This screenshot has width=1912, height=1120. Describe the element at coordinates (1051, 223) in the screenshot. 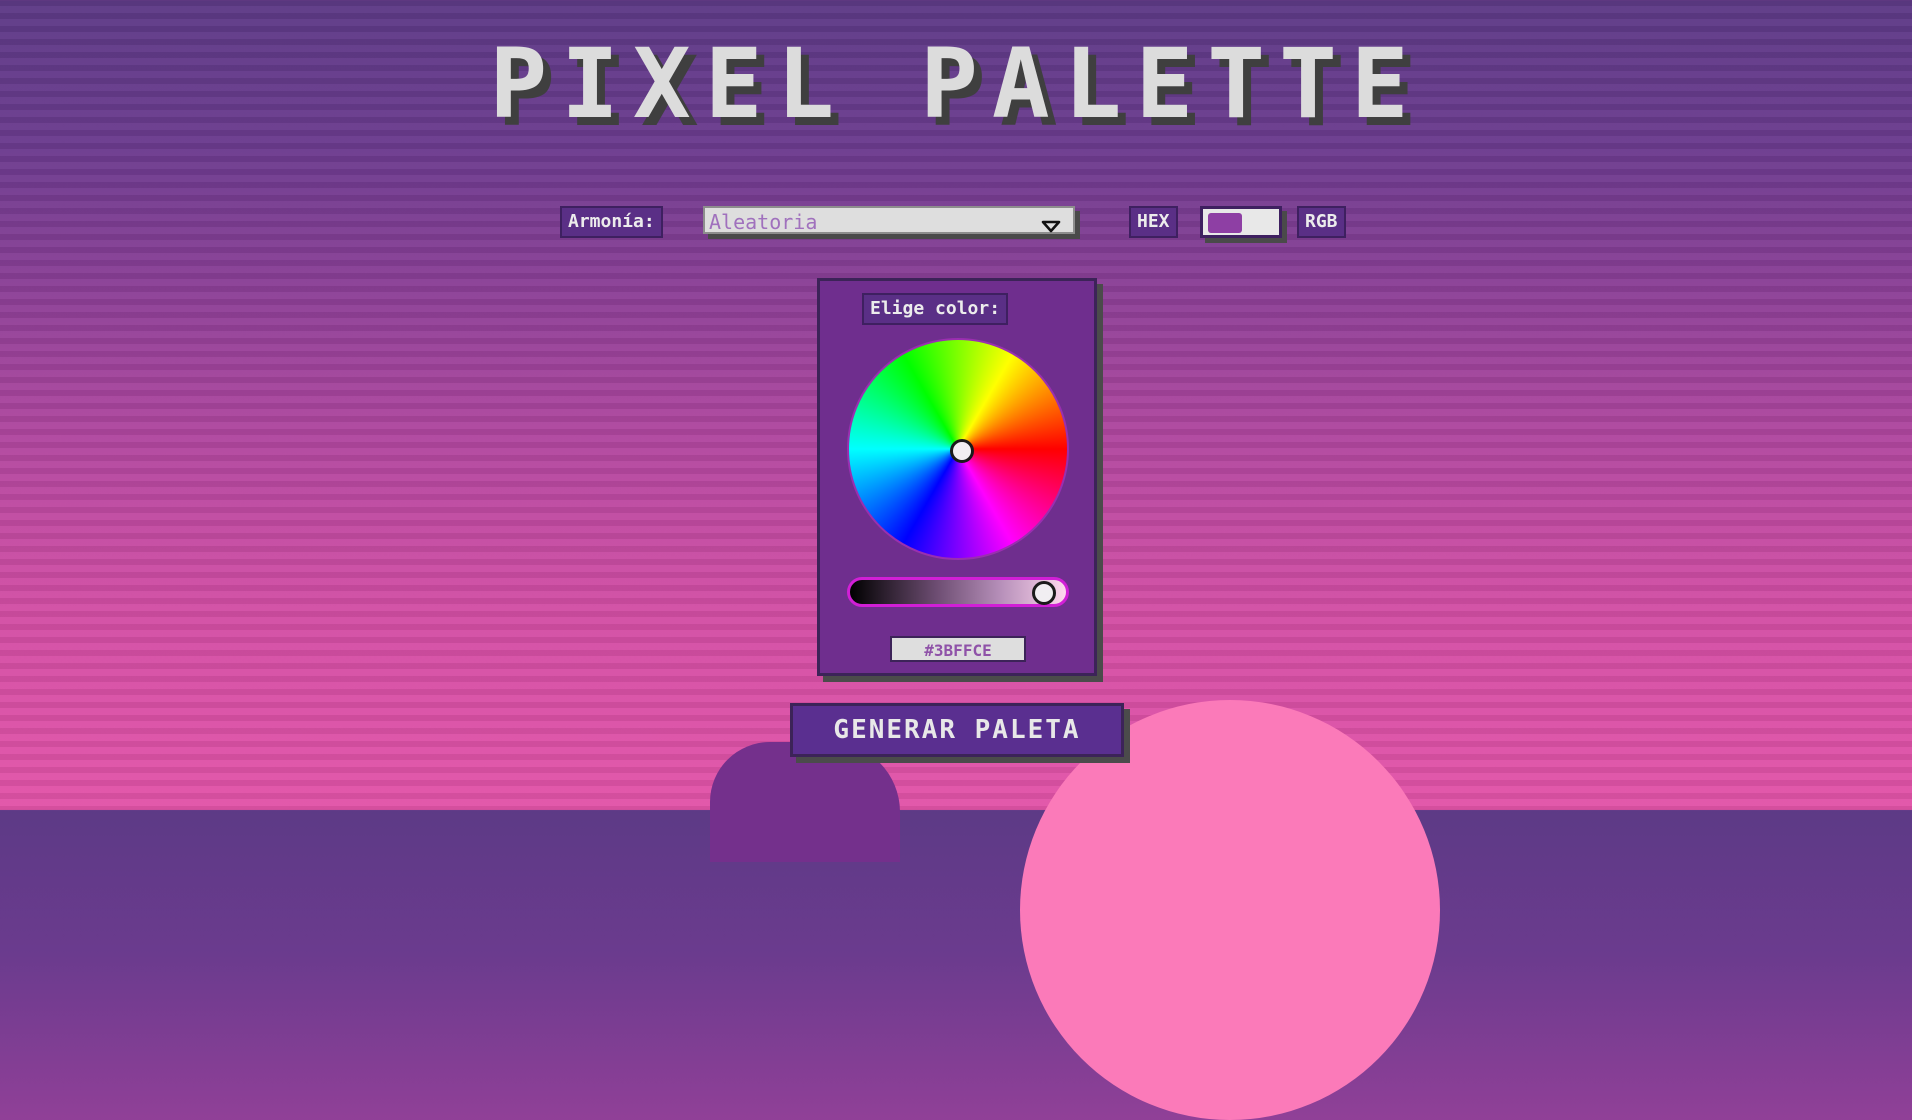

I see `chevron-down-icon` at that location.